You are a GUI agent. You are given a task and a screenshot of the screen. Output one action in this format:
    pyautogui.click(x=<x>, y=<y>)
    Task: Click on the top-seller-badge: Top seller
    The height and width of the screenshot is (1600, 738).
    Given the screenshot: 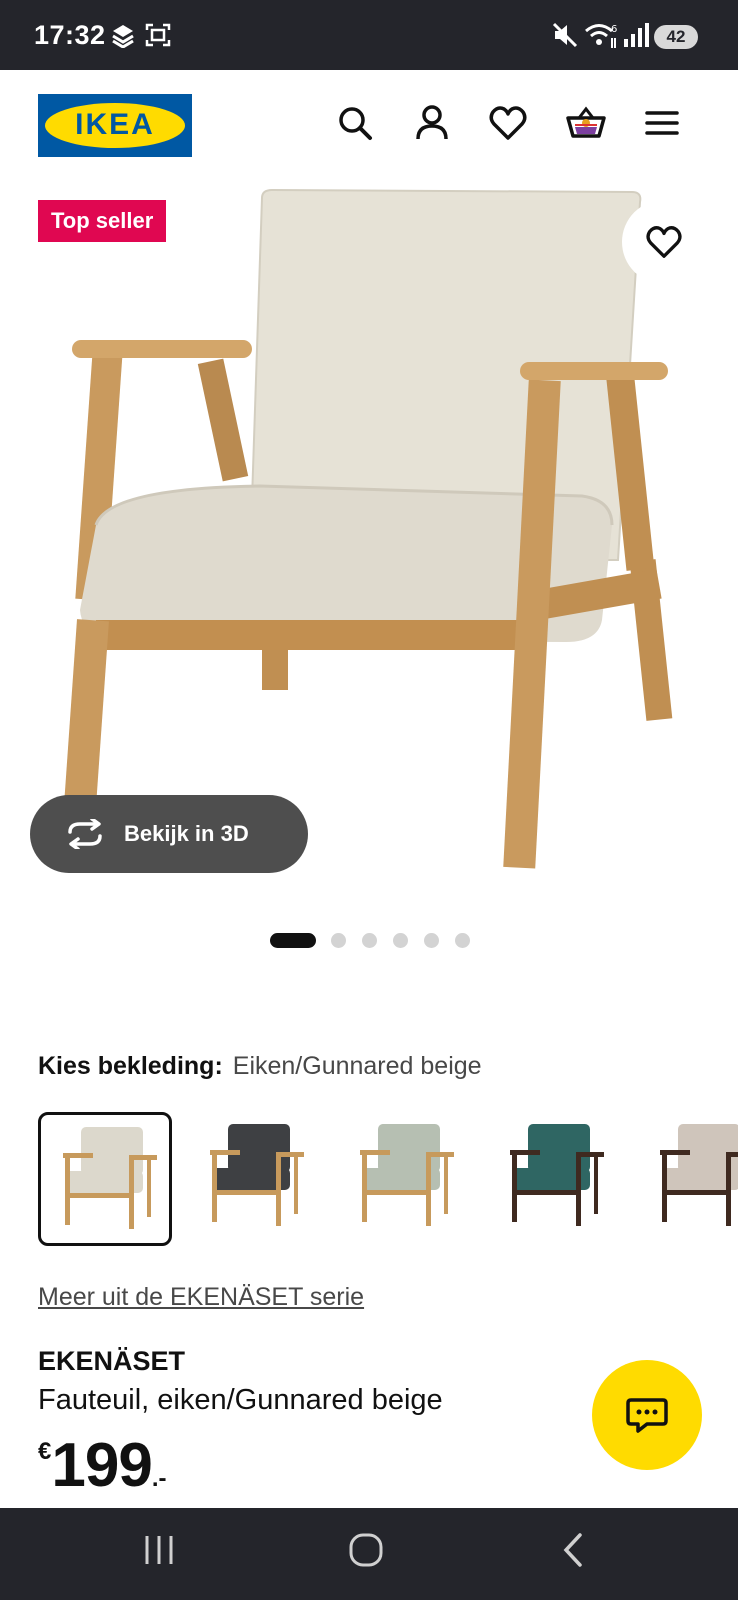 What is the action you would take?
    pyautogui.click(x=102, y=221)
    